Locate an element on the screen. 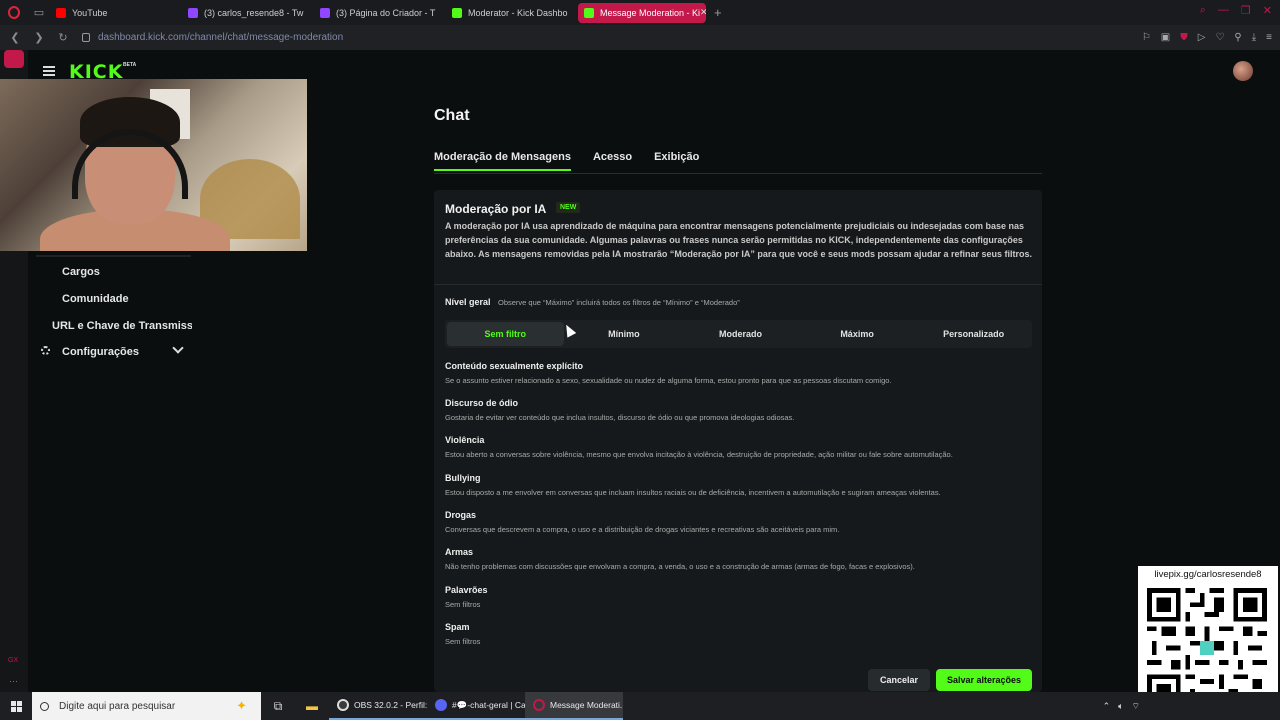 The image size is (1280, 720). filter-title: Palavrões is located at coordinates (466, 590).